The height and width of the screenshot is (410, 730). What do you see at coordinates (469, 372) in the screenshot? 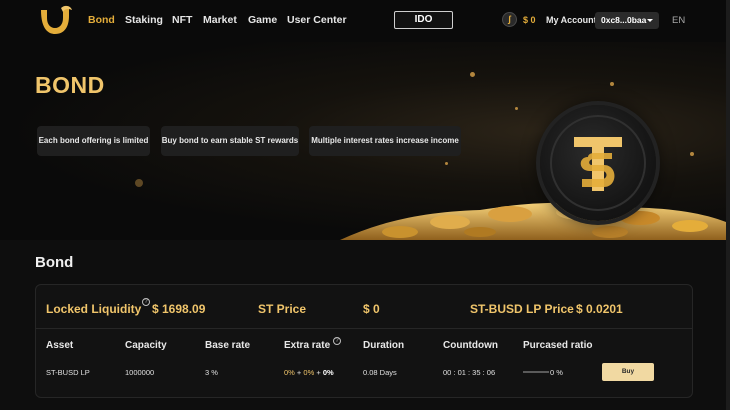
I see `cell-countdown: 00 : 01 : 35 : 06` at bounding box center [469, 372].